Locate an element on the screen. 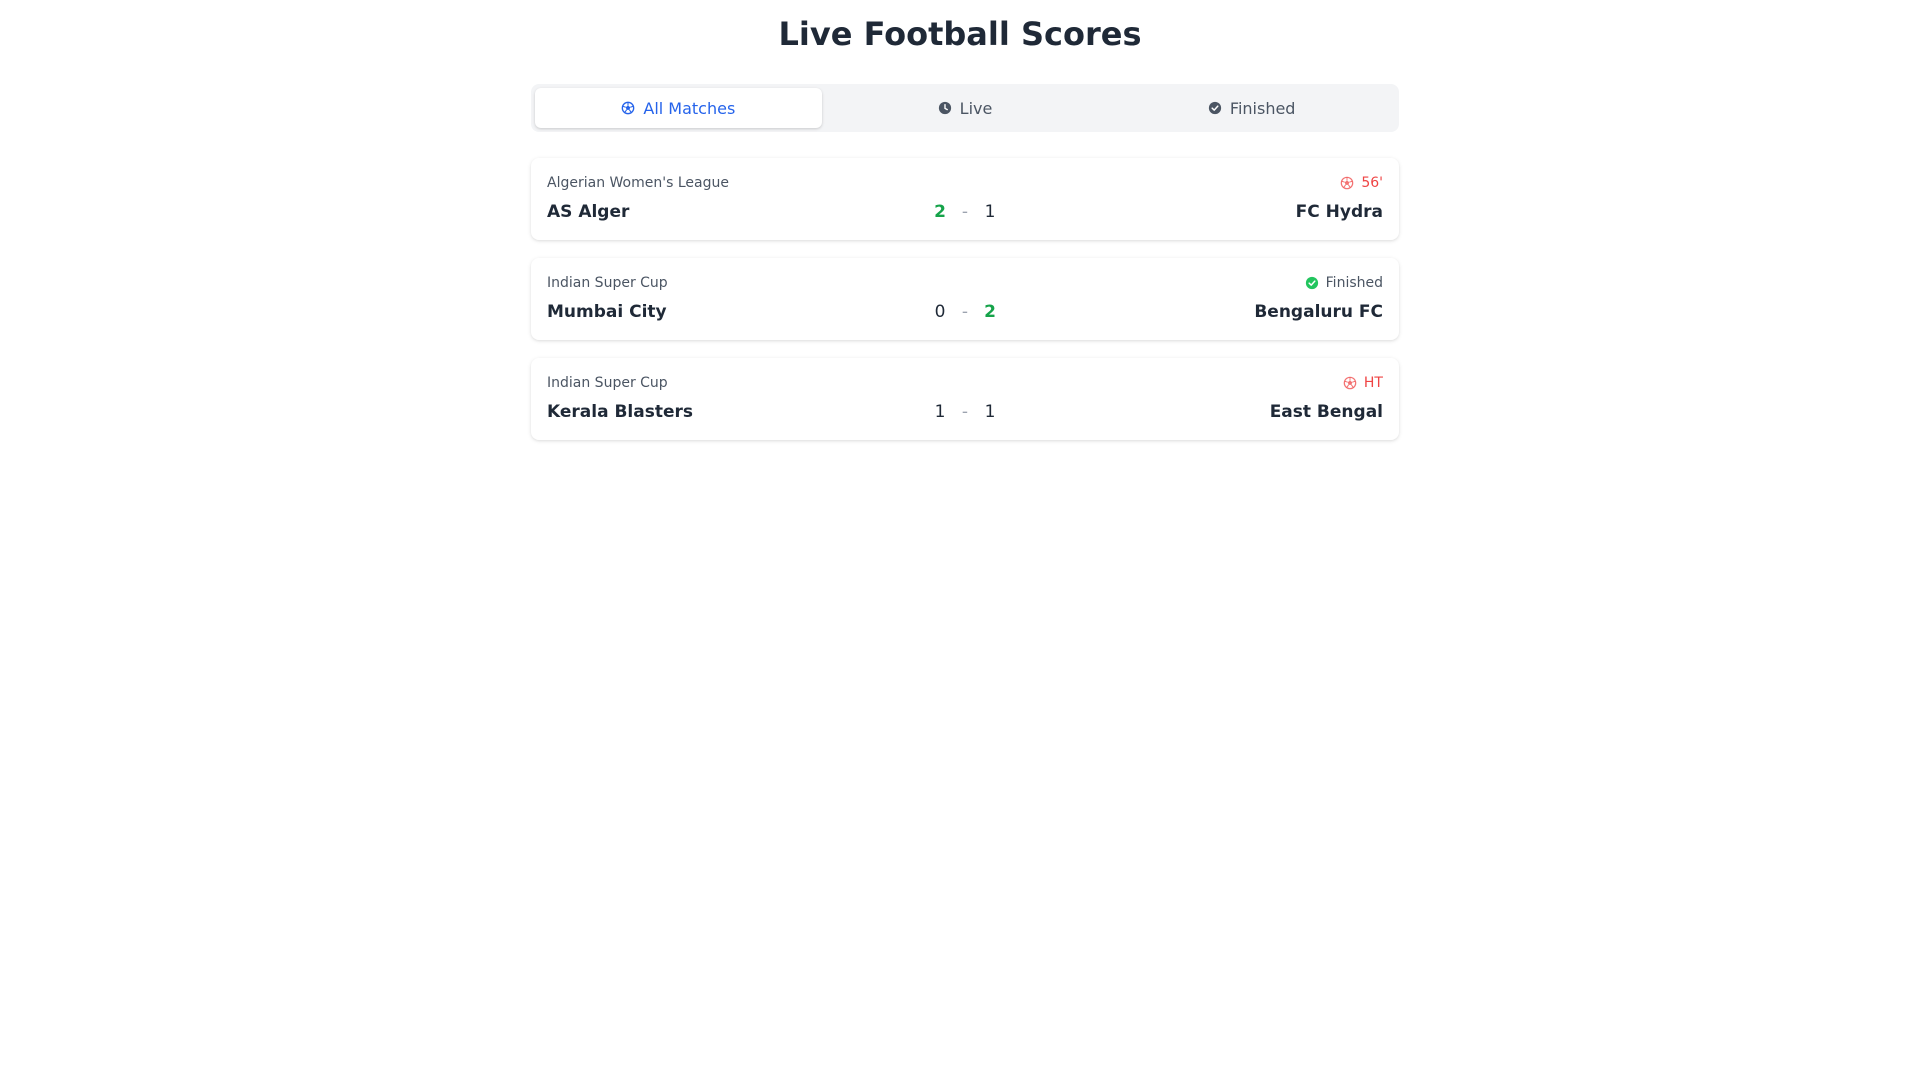 This screenshot has height=1080, width=1920. away-team: Bengaluru FC is located at coordinates (1318, 312).